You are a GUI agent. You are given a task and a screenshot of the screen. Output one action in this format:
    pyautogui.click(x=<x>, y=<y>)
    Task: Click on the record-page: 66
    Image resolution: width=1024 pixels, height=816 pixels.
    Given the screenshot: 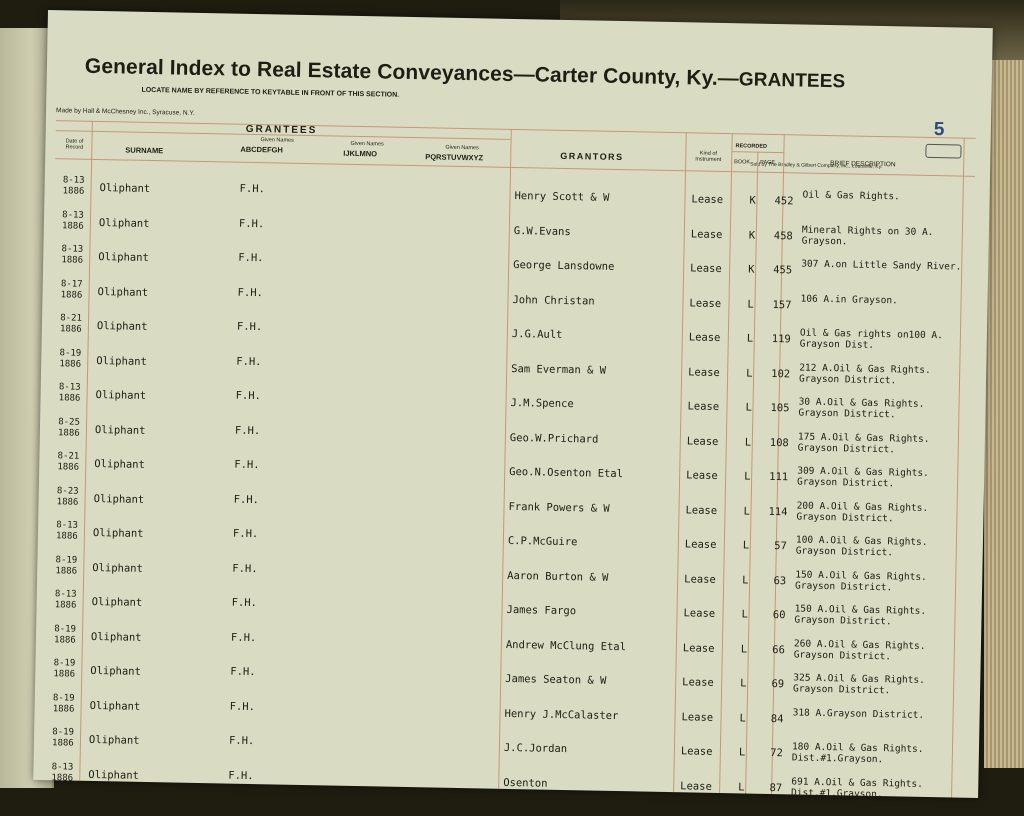 What is the action you would take?
    pyautogui.click(x=778, y=649)
    